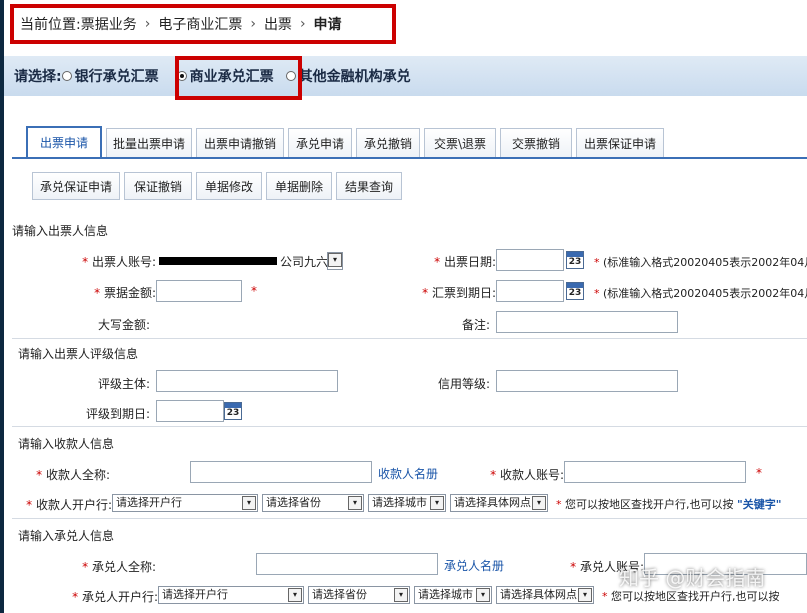  What do you see at coordinates (149, 142) in the screenshot?
I see `tab-batch-issue: 批量出票申请` at bounding box center [149, 142].